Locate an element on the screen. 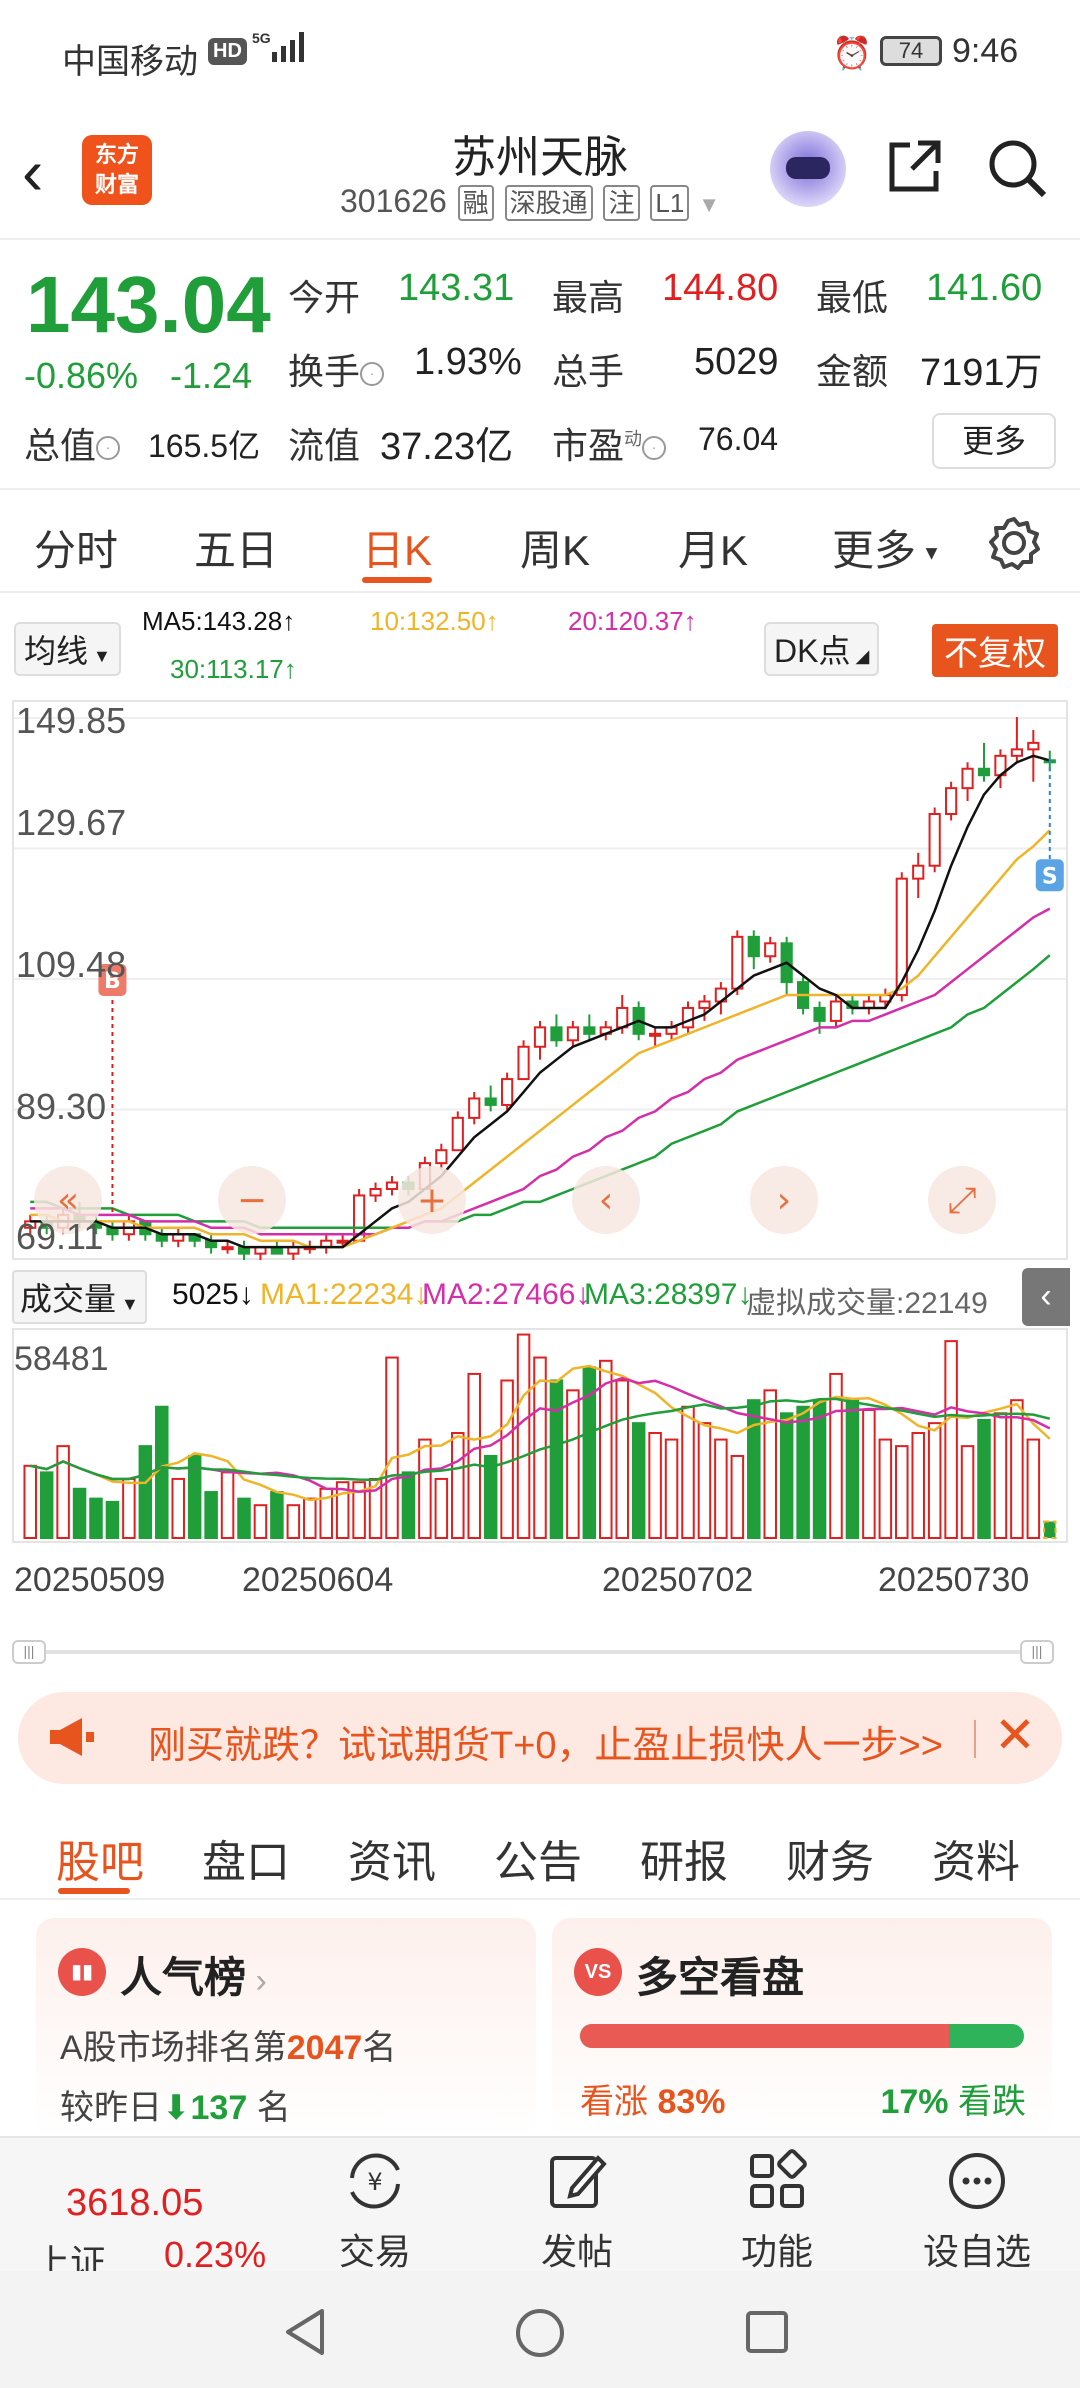 This screenshot has height=2388, width=1080. bottom-nav: 3618.05 上证 0.23% ¥ 交易 发帖 功能 设自选 is located at coordinates (540, 2209).